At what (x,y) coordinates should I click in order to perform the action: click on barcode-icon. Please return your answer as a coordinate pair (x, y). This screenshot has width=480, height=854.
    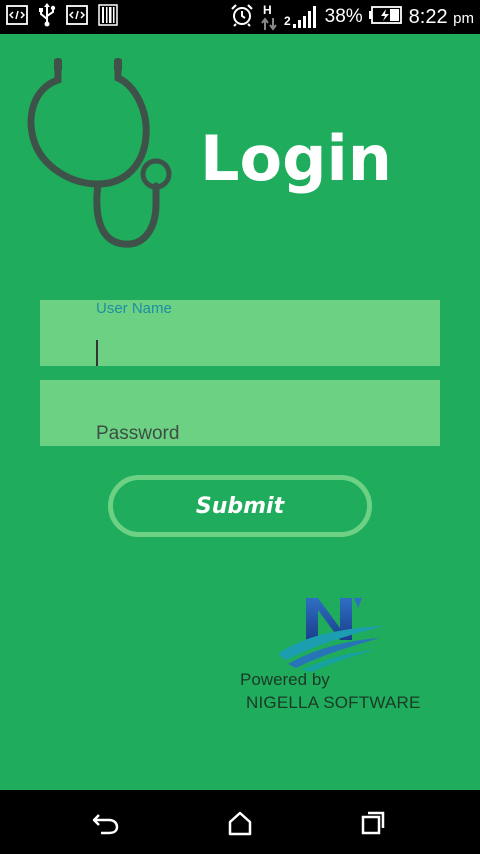
    Looking at the image, I should click on (108, 17).